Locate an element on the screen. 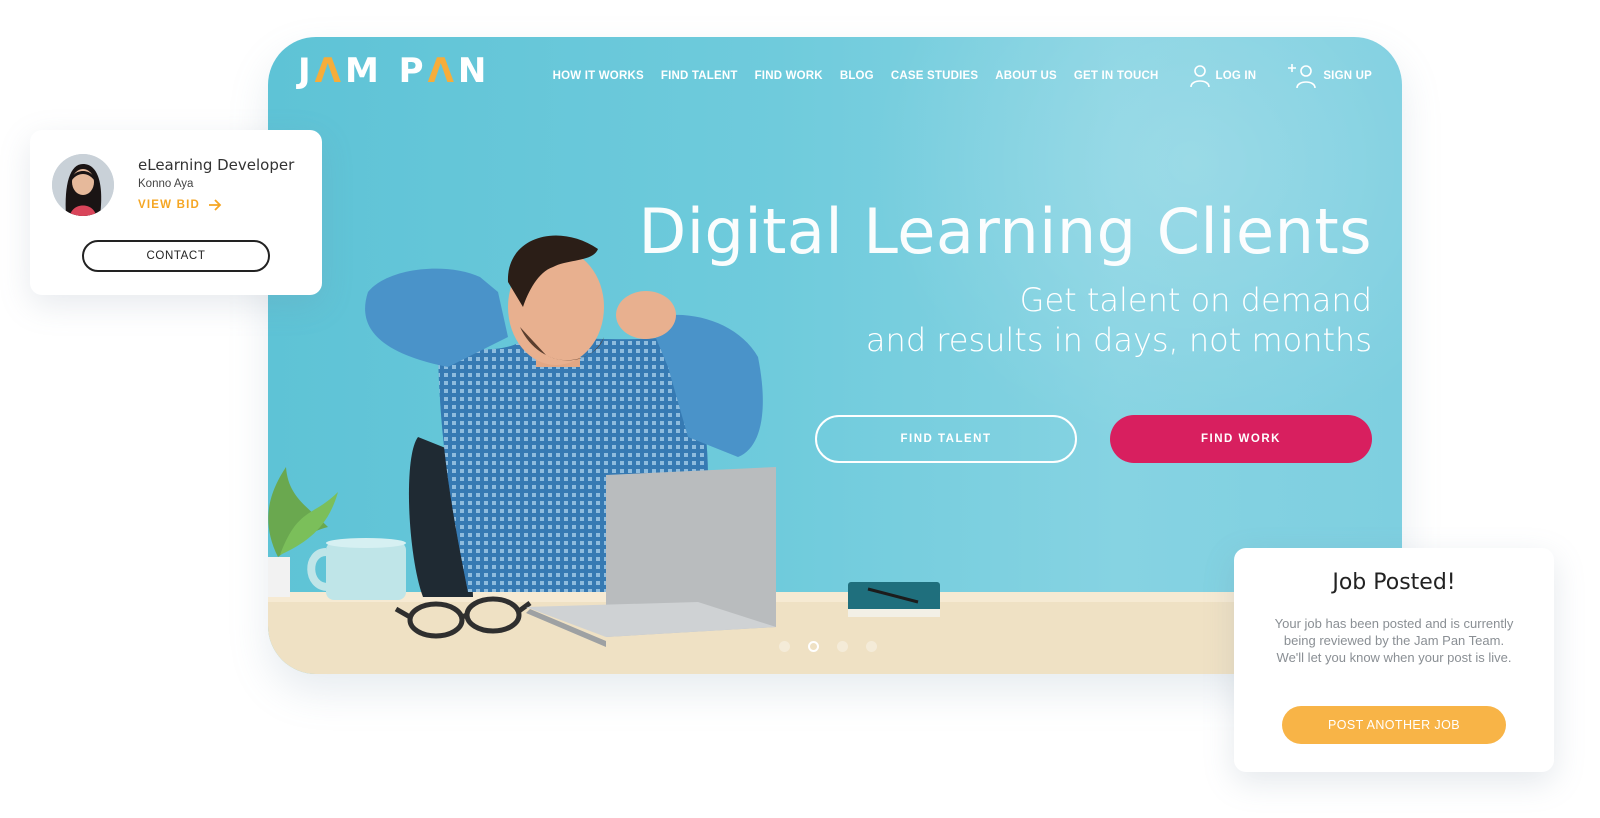 This screenshot has width=1600, height=818. job-posted-message-line: being reviewed by the Jam Pan Team. is located at coordinates (1394, 640).